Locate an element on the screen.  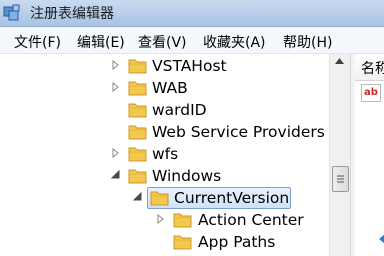
tree-item-currentversion: CurrentVersion is located at coordinates (164, 198).